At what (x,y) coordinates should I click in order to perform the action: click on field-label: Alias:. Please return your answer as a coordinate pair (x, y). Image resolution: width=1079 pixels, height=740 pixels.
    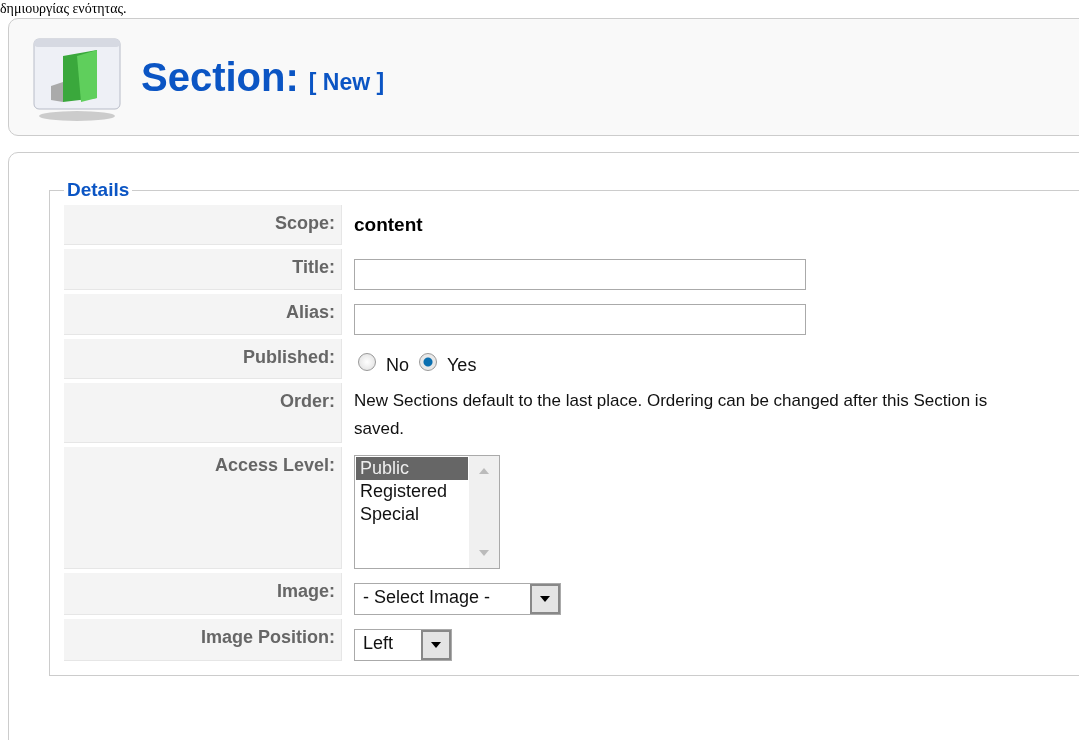
    Looking at the image, I should click on (203, 314).